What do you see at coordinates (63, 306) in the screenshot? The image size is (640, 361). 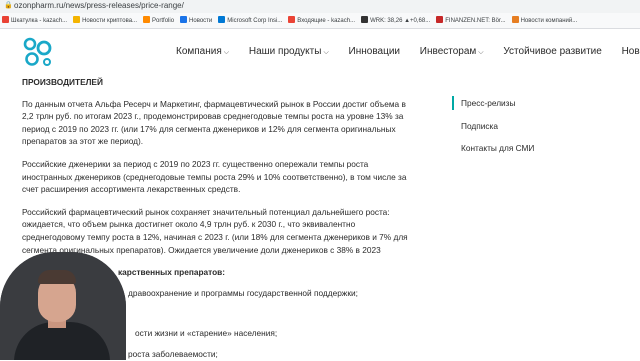 I see `webcam-overlay` at bounding box center [63, 306].